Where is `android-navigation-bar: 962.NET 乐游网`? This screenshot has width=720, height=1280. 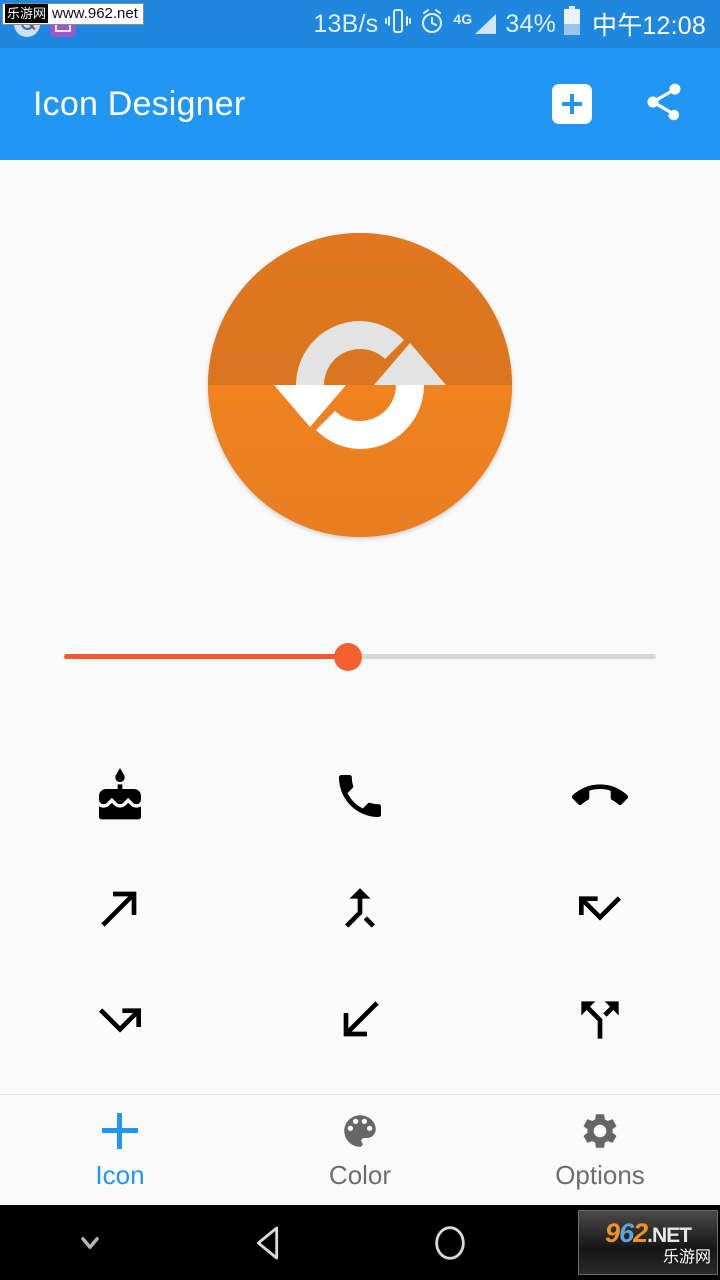
android-navigation-bar: 962.NET 乐游网 is located at coordinates (360, 1242).